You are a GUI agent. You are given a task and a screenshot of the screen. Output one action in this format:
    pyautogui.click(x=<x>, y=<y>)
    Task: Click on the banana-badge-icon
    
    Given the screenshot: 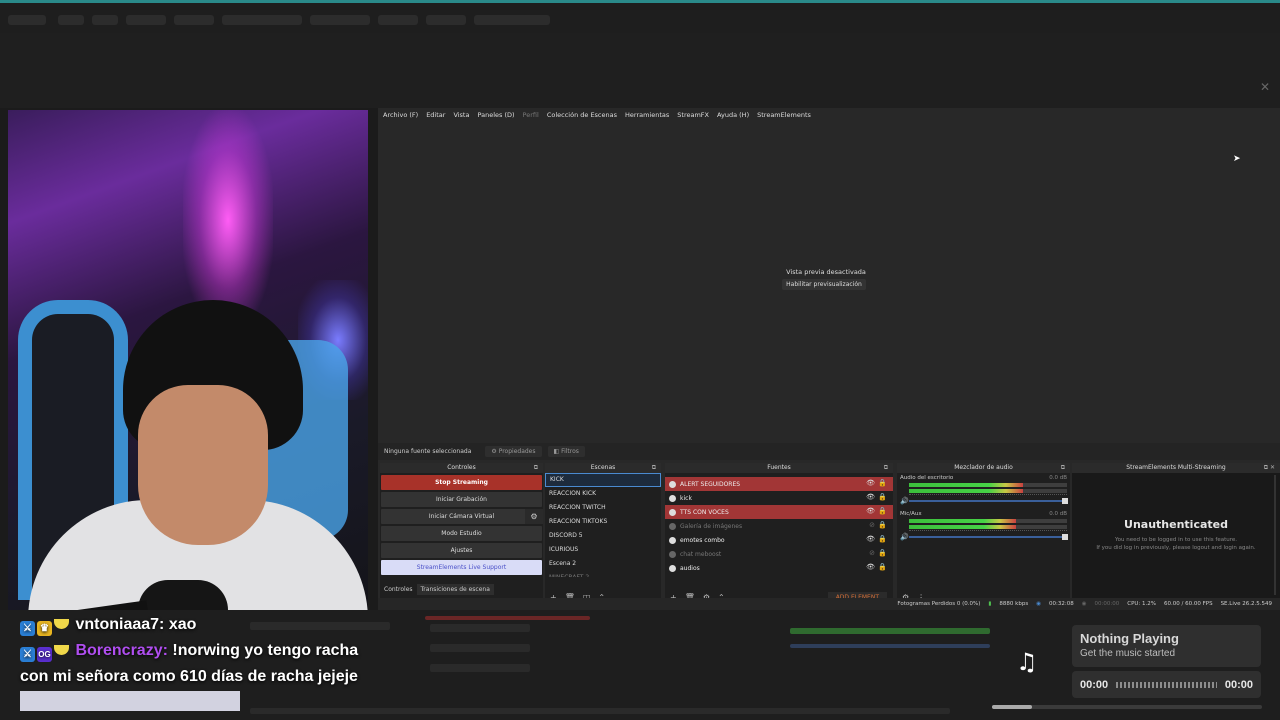 What is the action you would take?
    pyautogui.click(x=61, y=650)
    